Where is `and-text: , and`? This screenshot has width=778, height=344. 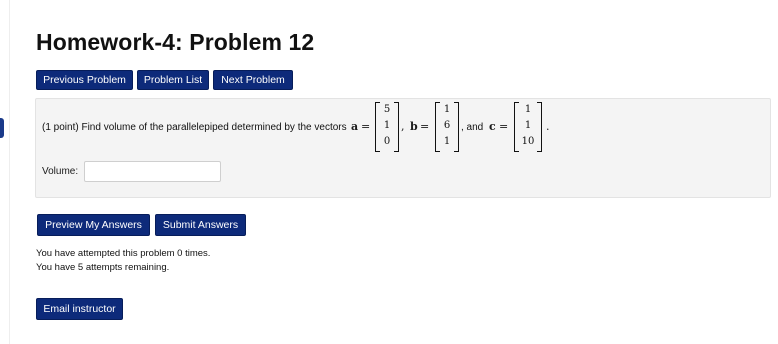 and-text: , and is located at coordinates (472, 127).